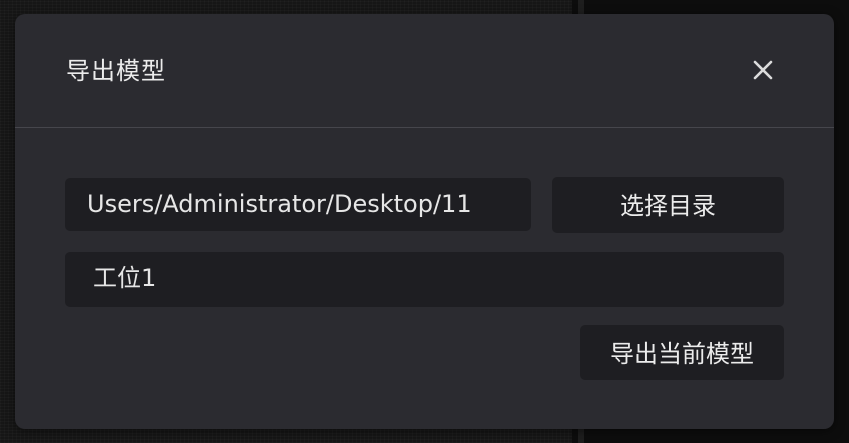  What do you see at coordinates (298, 204) in the screenshot?
I see `export-path-field: Users/Administrator/Desktop/11` at bounding box center [298, 204].